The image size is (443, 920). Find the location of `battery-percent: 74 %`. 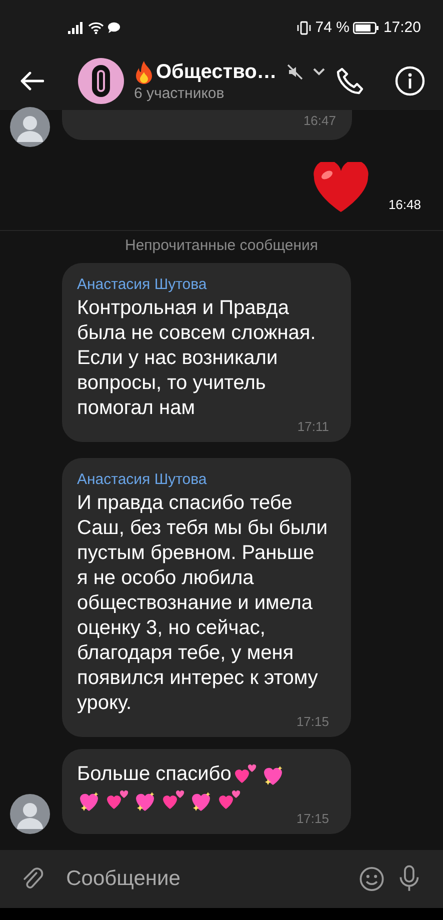

battery-percent: 74 % is located at coordinates (332, 27).